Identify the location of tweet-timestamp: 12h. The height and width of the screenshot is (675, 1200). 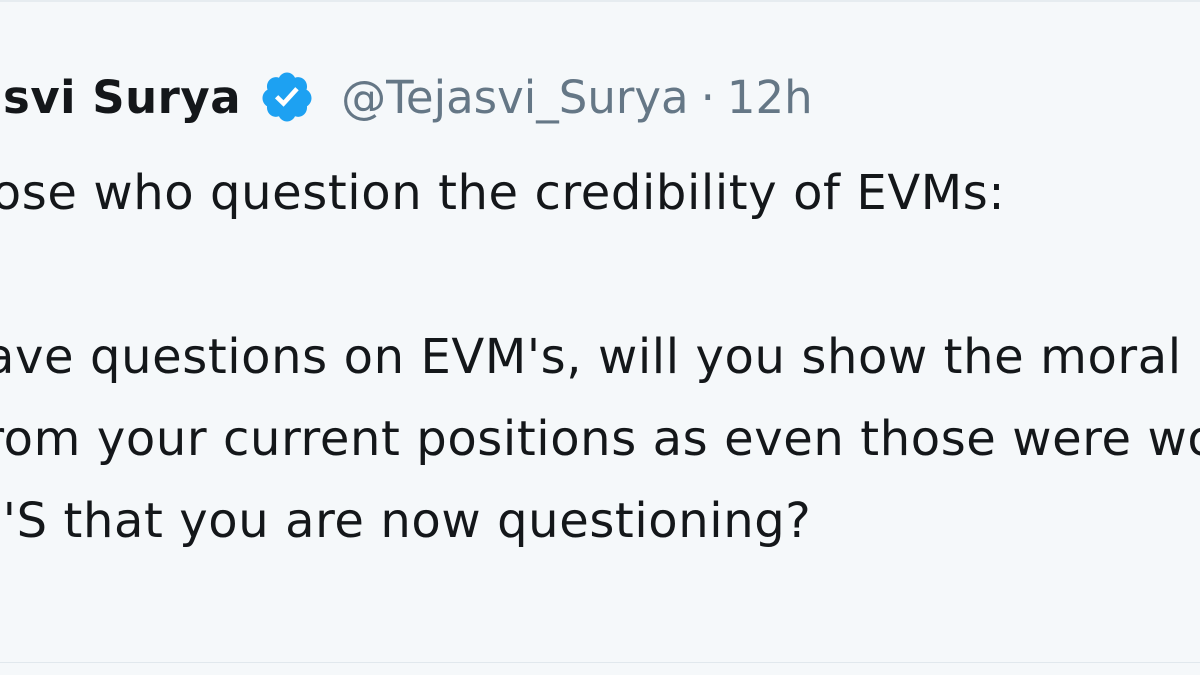
(770, 97).